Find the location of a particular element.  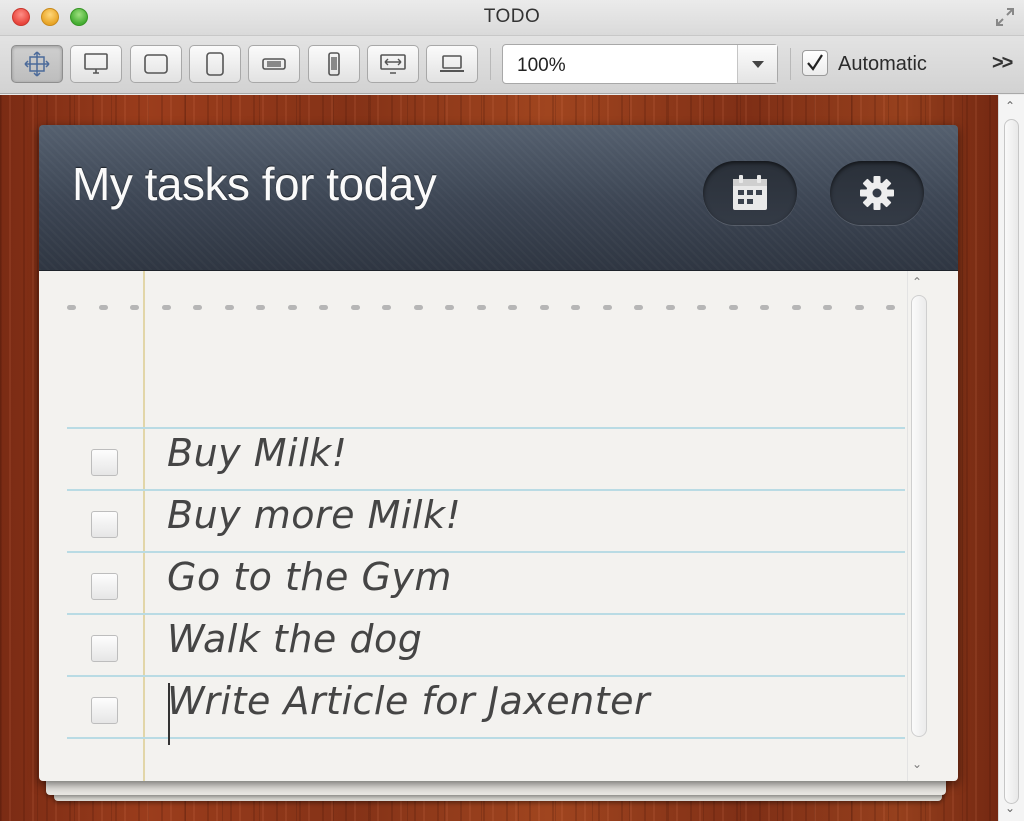

toolbar-overflow-button: >> is located at coordinates (1002, 63).